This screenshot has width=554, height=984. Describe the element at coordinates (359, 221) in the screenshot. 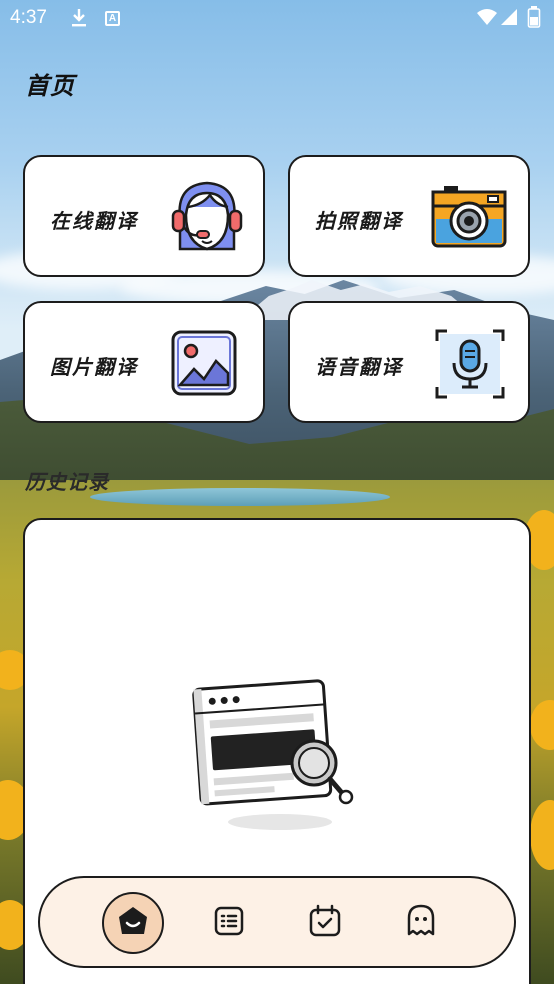

I see `card-label: 拍照翻译` at that location.